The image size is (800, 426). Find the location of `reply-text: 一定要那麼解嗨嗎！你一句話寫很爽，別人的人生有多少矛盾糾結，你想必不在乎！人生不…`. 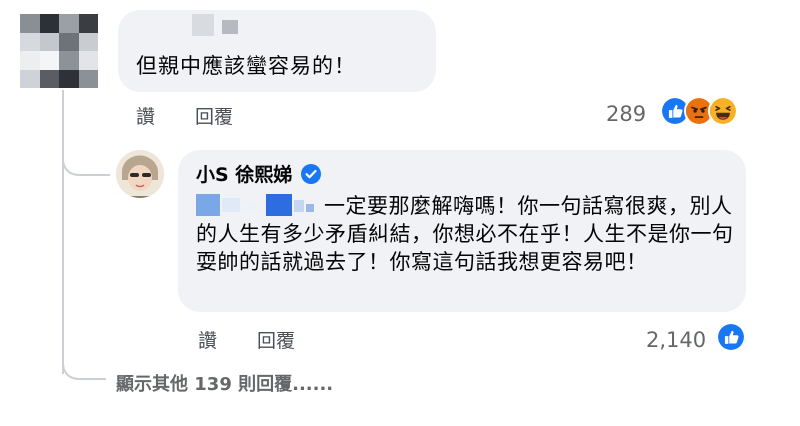

reply-text: 一定要那麼解嗨嗎！你一句話寫很爽，別人的人生有多少矛盾糾結，你想必不在乎！人生不… is located at coordinates (465, 234).